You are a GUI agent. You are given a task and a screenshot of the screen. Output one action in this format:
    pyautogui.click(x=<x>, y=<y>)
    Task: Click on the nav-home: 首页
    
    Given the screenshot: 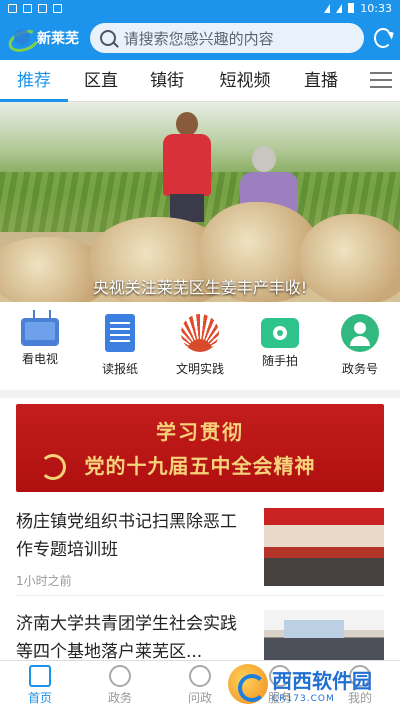 What is the action you would take?
    pyautogui.click(x=40, y=685)
    